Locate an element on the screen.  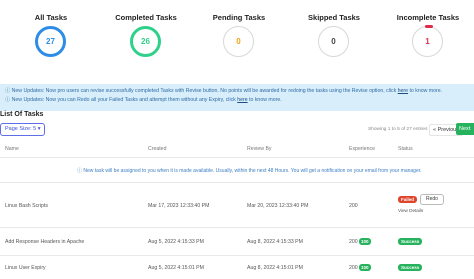
page-size-select: Page Size: 5 ▾ is located at coordinates (23, 129).